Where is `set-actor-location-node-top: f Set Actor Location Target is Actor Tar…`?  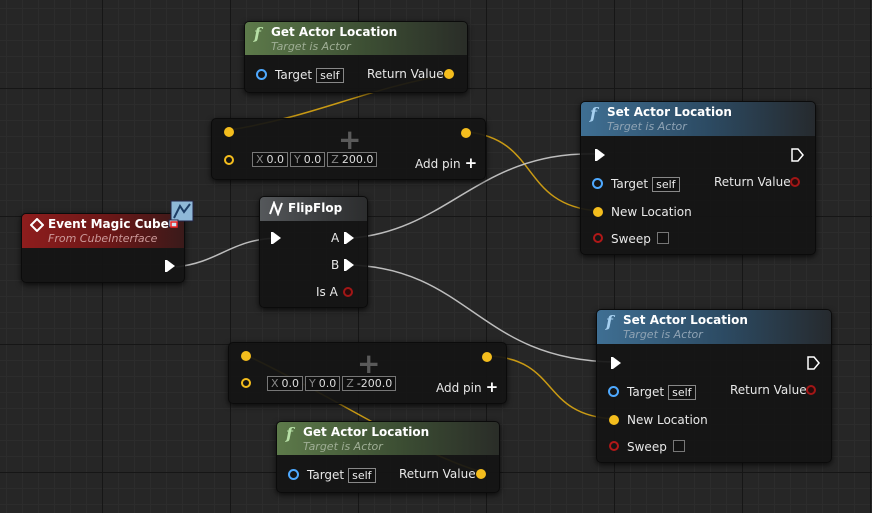
set-actor-location-node-top: f Set Actor Location Target is Actor Tar… is located at coordinates (698, 178).